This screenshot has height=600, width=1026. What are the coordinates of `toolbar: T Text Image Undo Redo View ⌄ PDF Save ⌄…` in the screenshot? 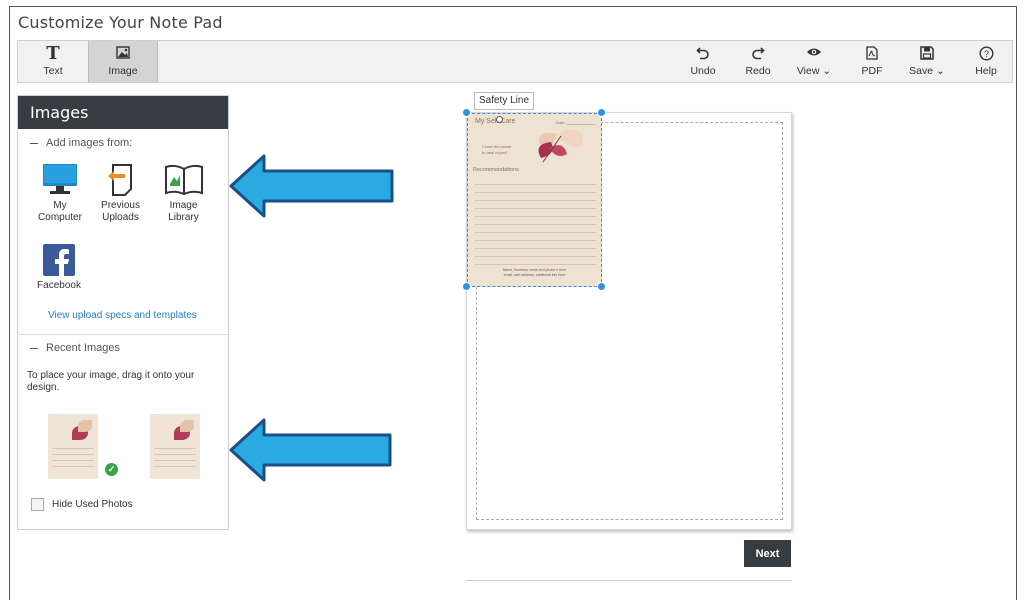 It's located at (515, 61).